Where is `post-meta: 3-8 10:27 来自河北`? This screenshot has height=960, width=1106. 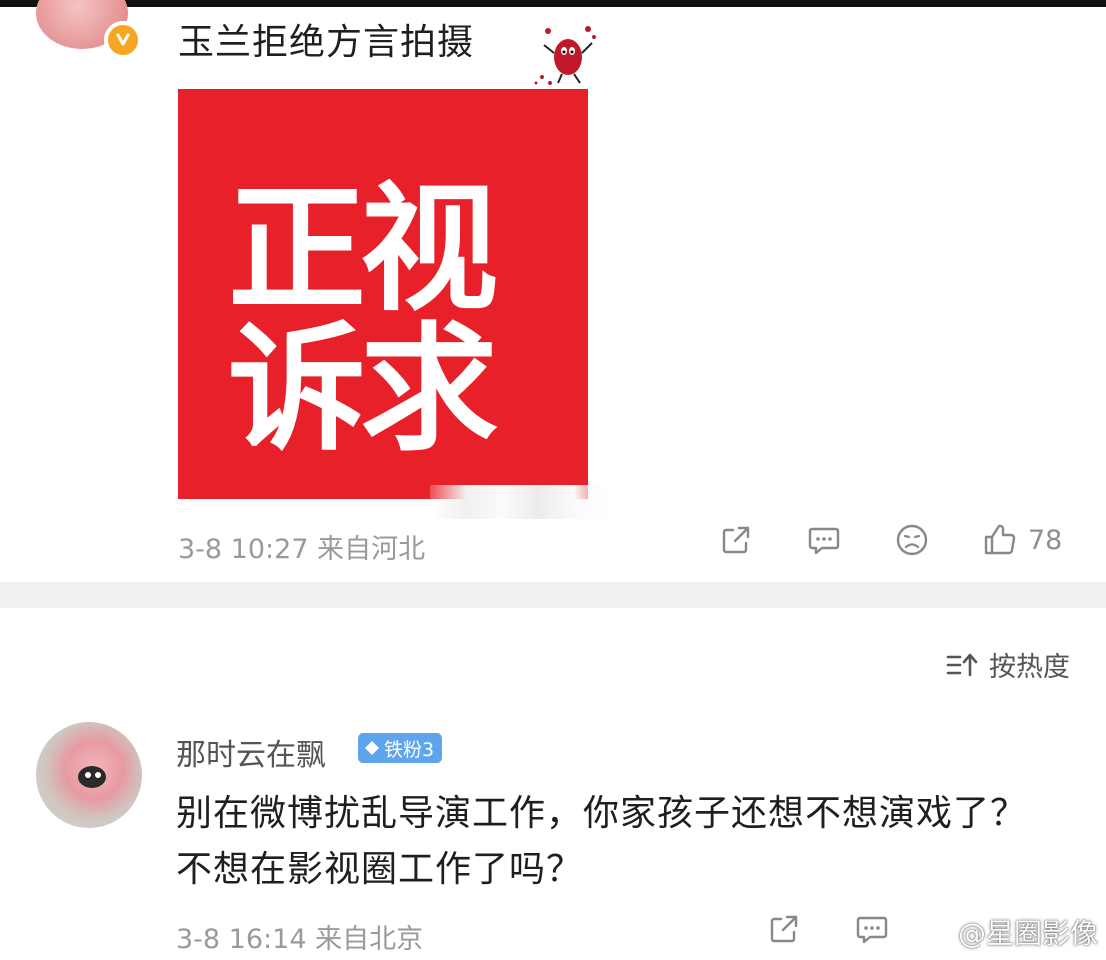 post-meta: 3-8 10:27 来自河北 is located at coordinates (301, 546).